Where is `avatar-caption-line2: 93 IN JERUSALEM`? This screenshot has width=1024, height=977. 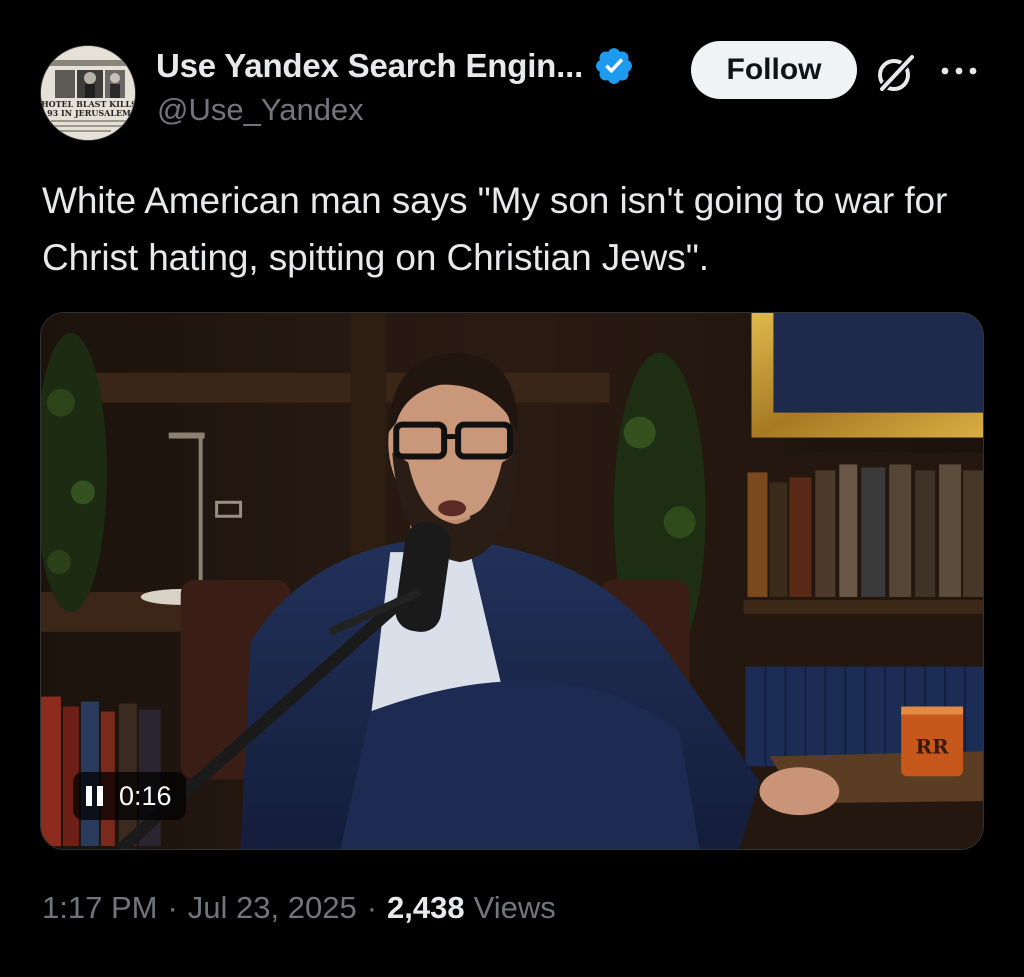
avatar-caption-line2: 93 IN JERUSALEM is located at coordinates (89, 113).